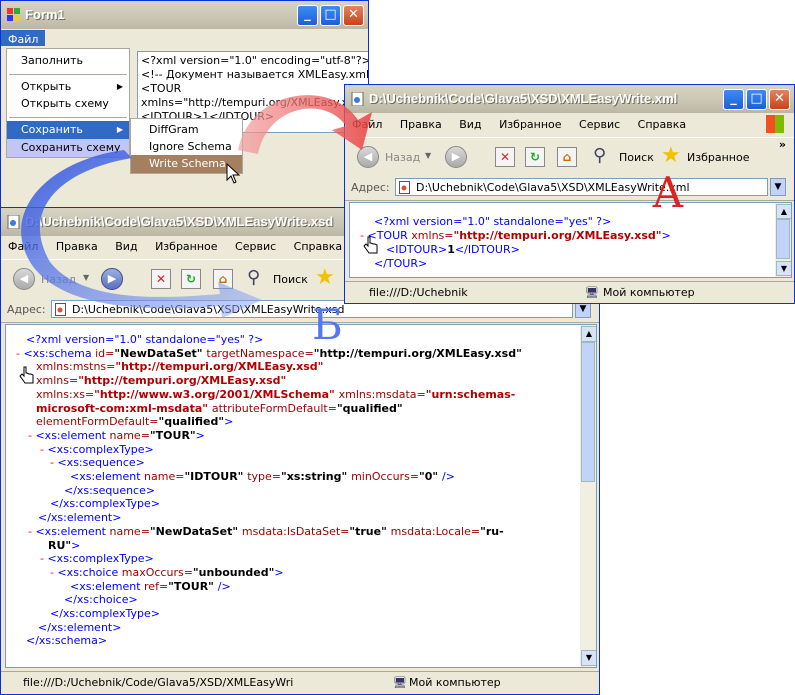 The height and width of the screenshot is (695, 795). I want to click on annotation-arrows, so click(196, 206).